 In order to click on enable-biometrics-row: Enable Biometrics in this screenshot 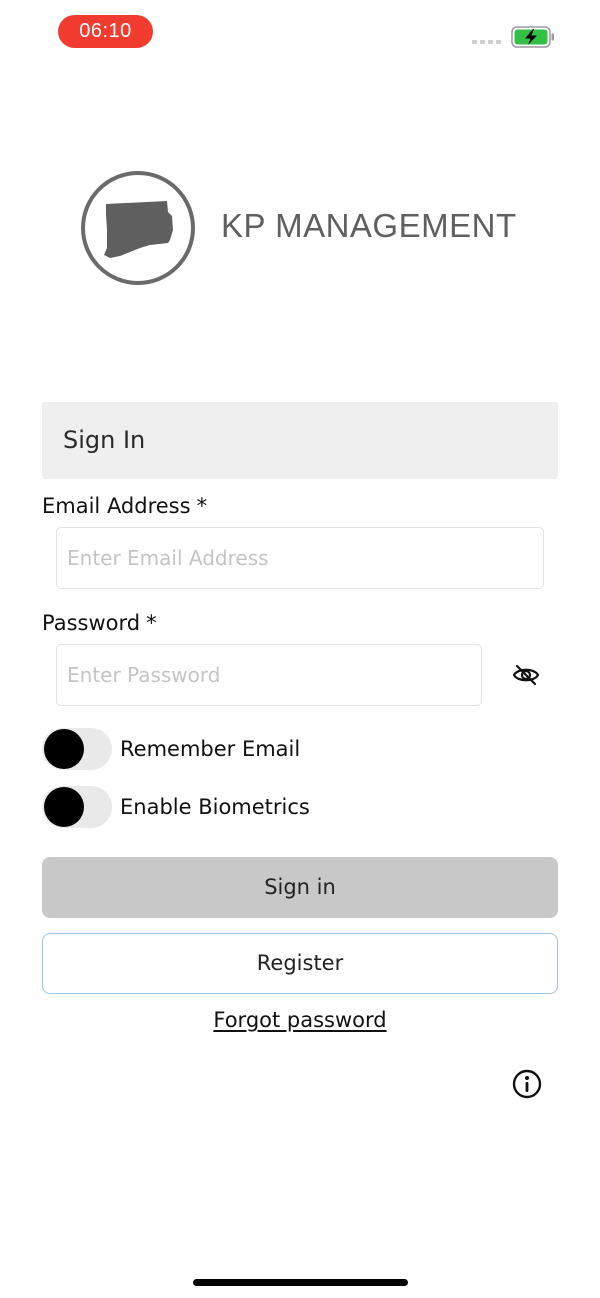, I will do `click(176, 807)`.